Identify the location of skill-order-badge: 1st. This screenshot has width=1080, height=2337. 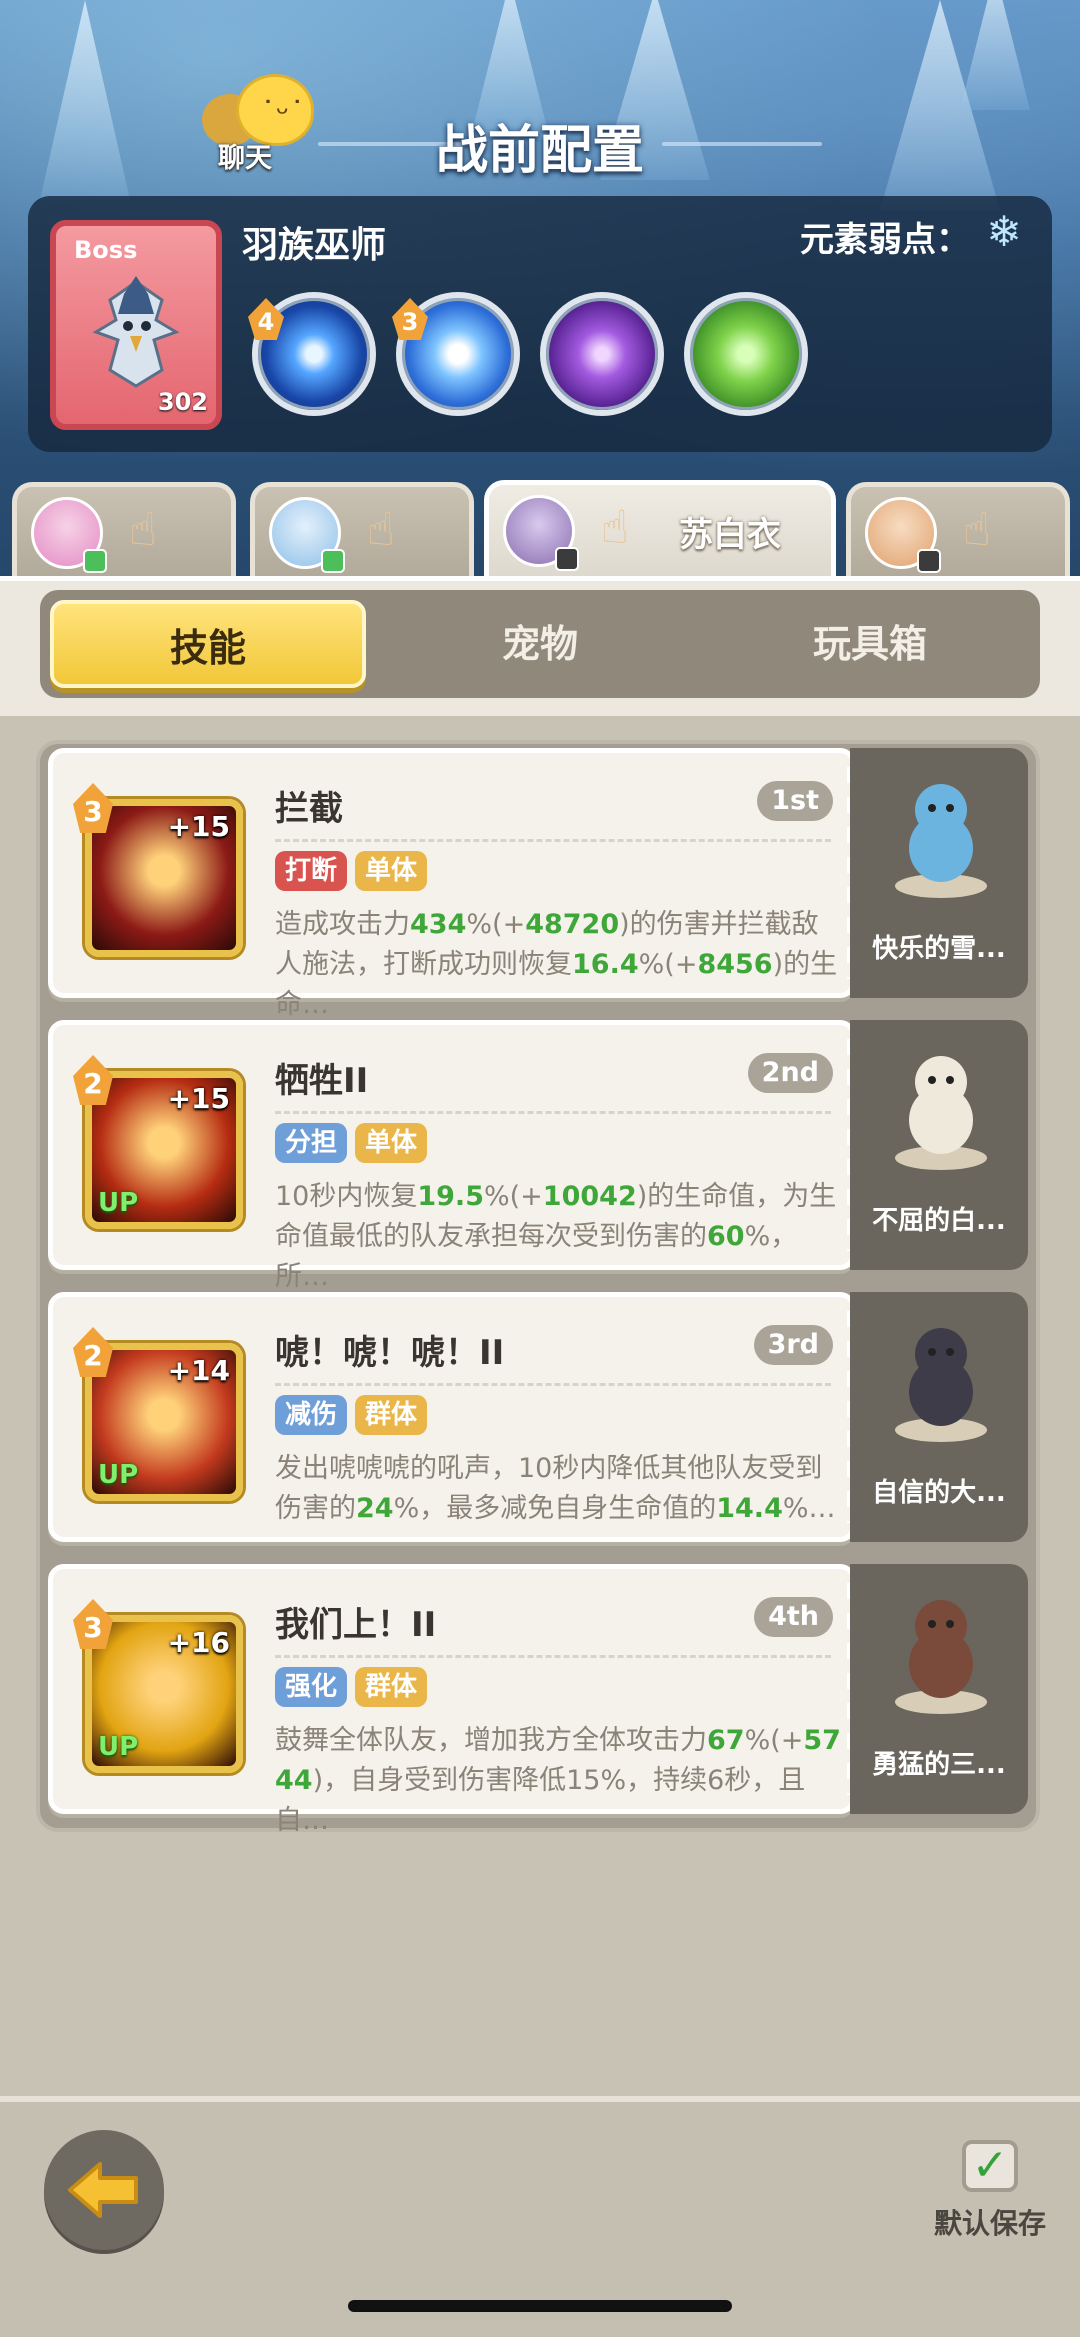
(795, 801).